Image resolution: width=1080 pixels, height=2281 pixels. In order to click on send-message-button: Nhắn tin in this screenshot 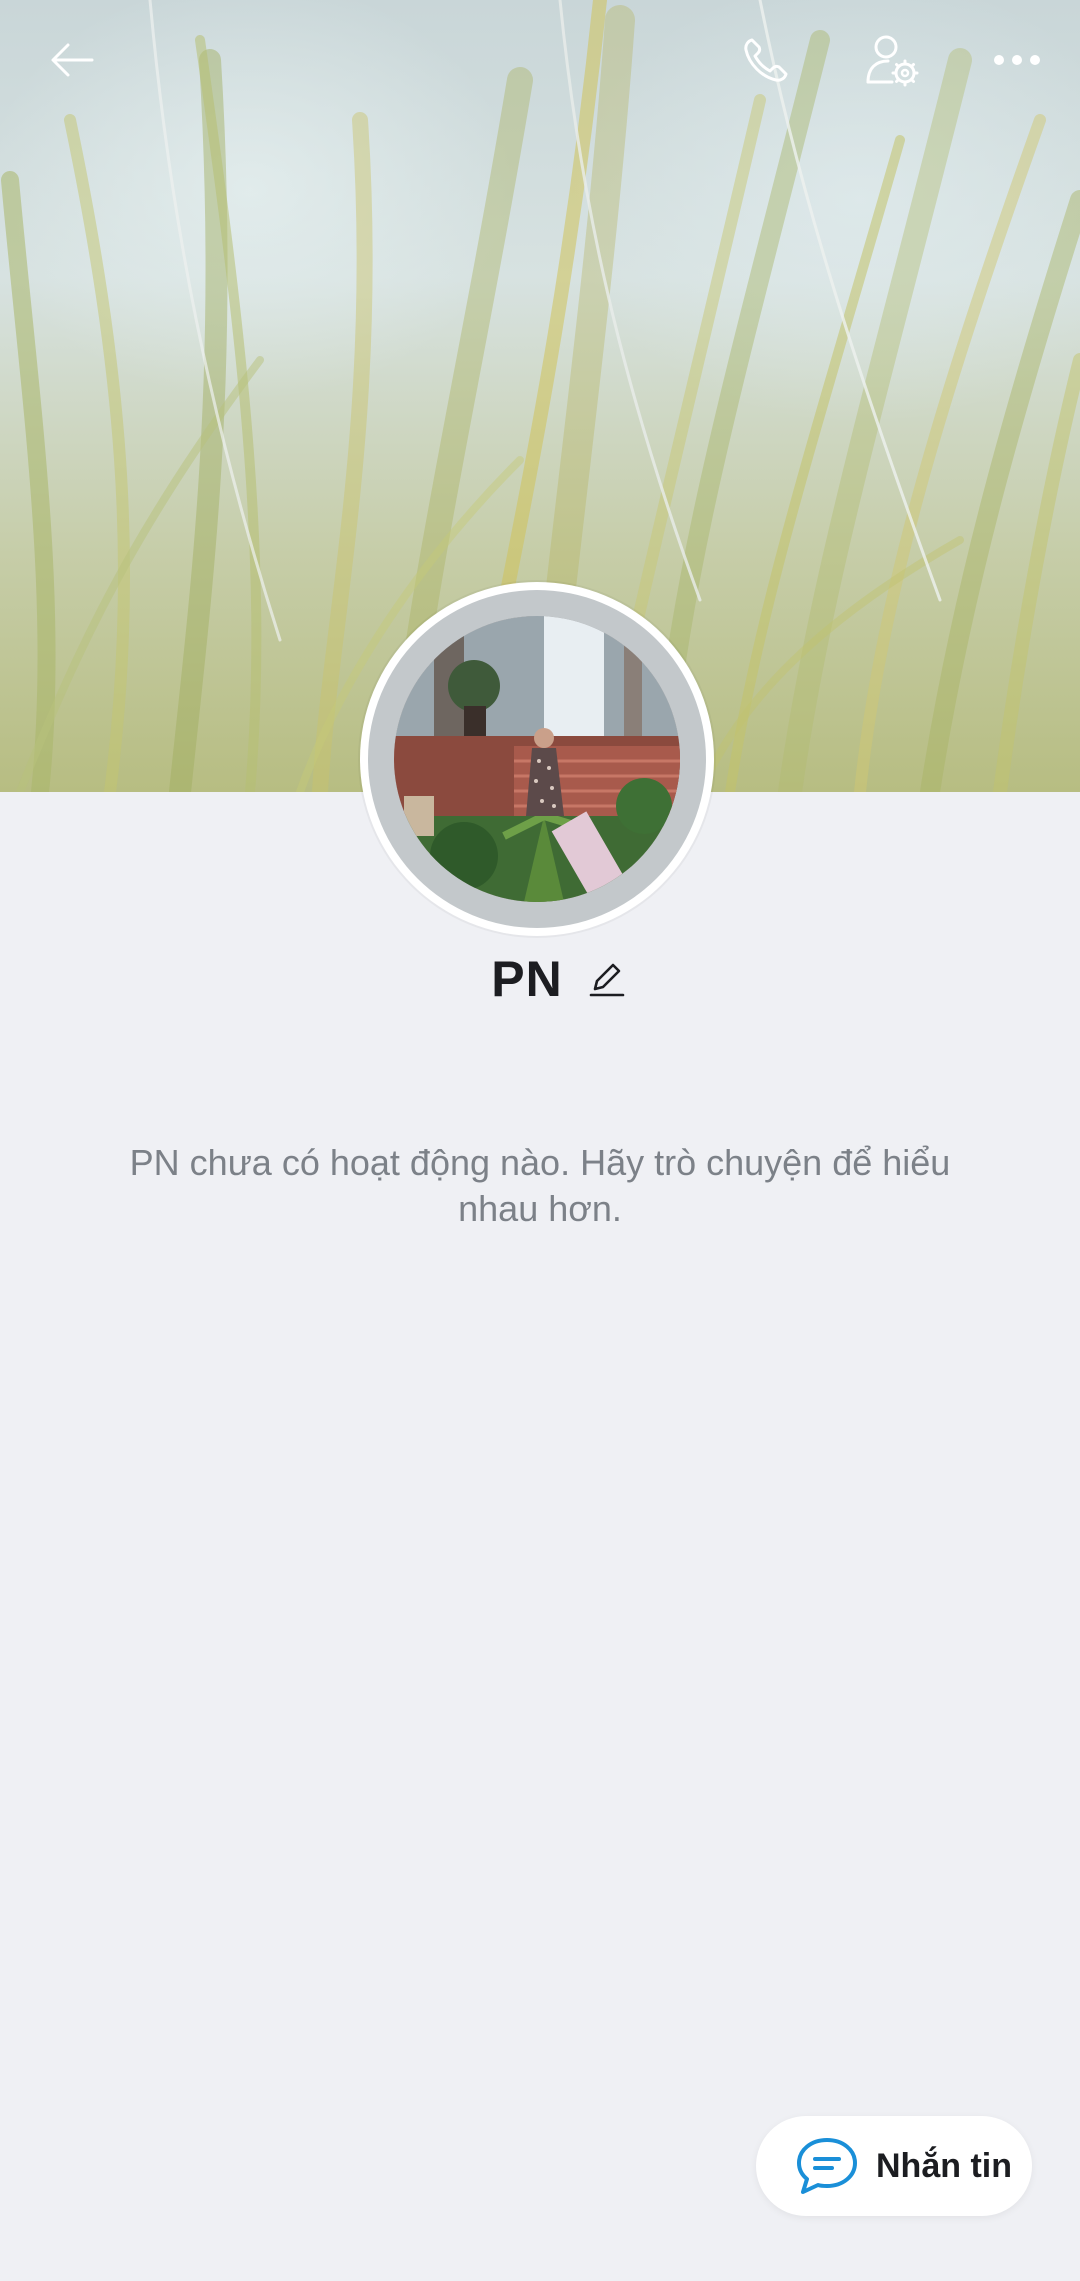, I will do `click(894, 2166)`.